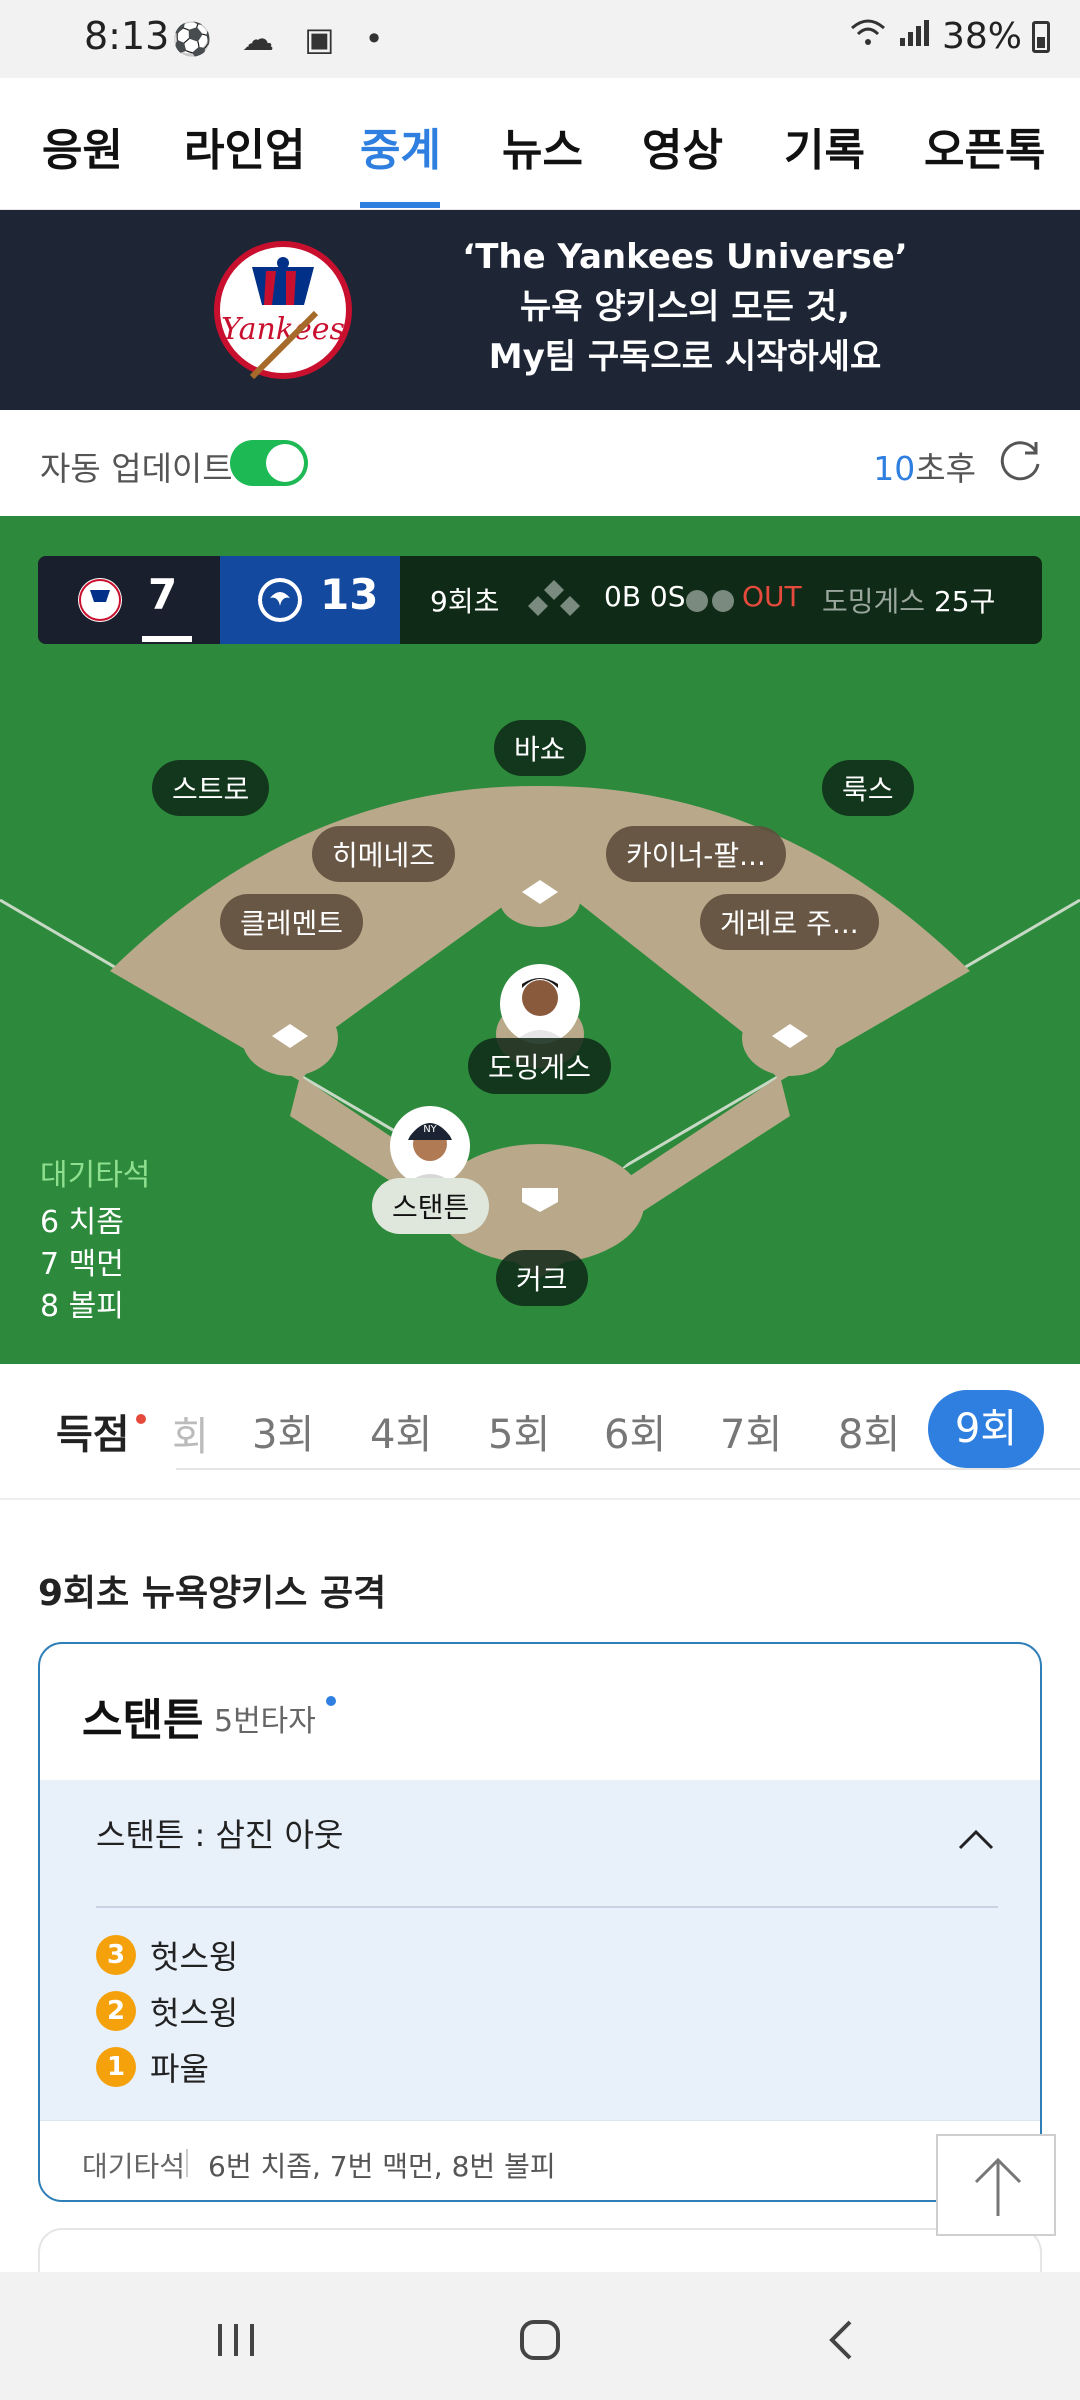 This screenshot has width=1080, height=2400. I want to click on on-deck-list: 대기타석 6 치좀 7 맥먼 8 볼피, so click(95, 1239).